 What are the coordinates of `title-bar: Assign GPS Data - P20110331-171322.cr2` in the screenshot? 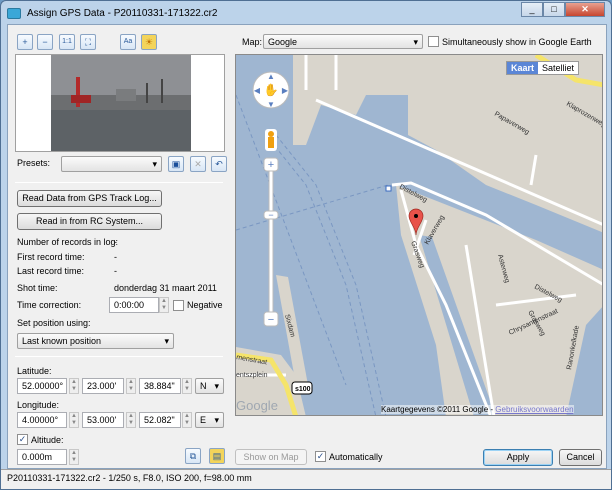 It's located at (112, 13).